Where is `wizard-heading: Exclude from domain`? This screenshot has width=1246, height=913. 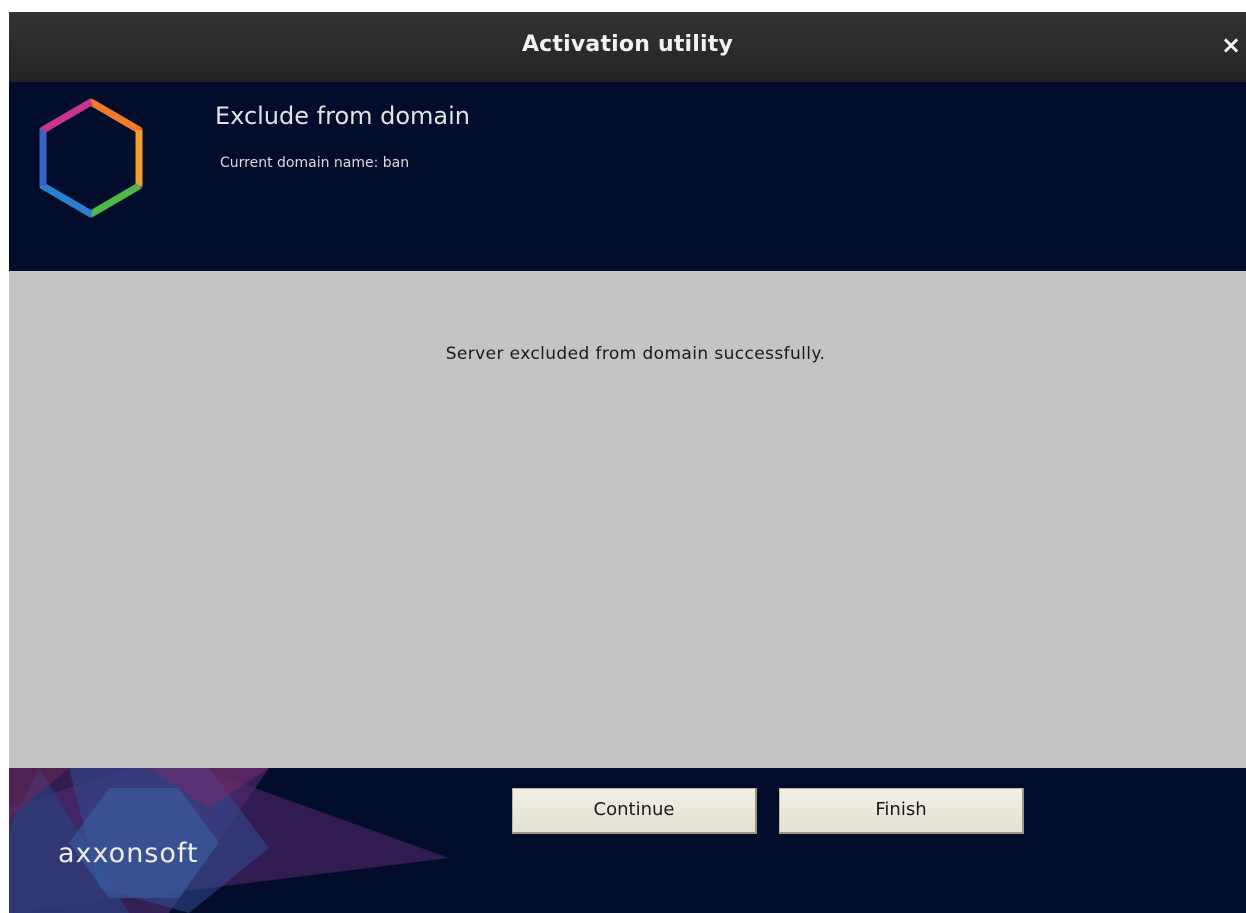 wizard-heading: Exclude from domain is located at coordinates (343, 116).